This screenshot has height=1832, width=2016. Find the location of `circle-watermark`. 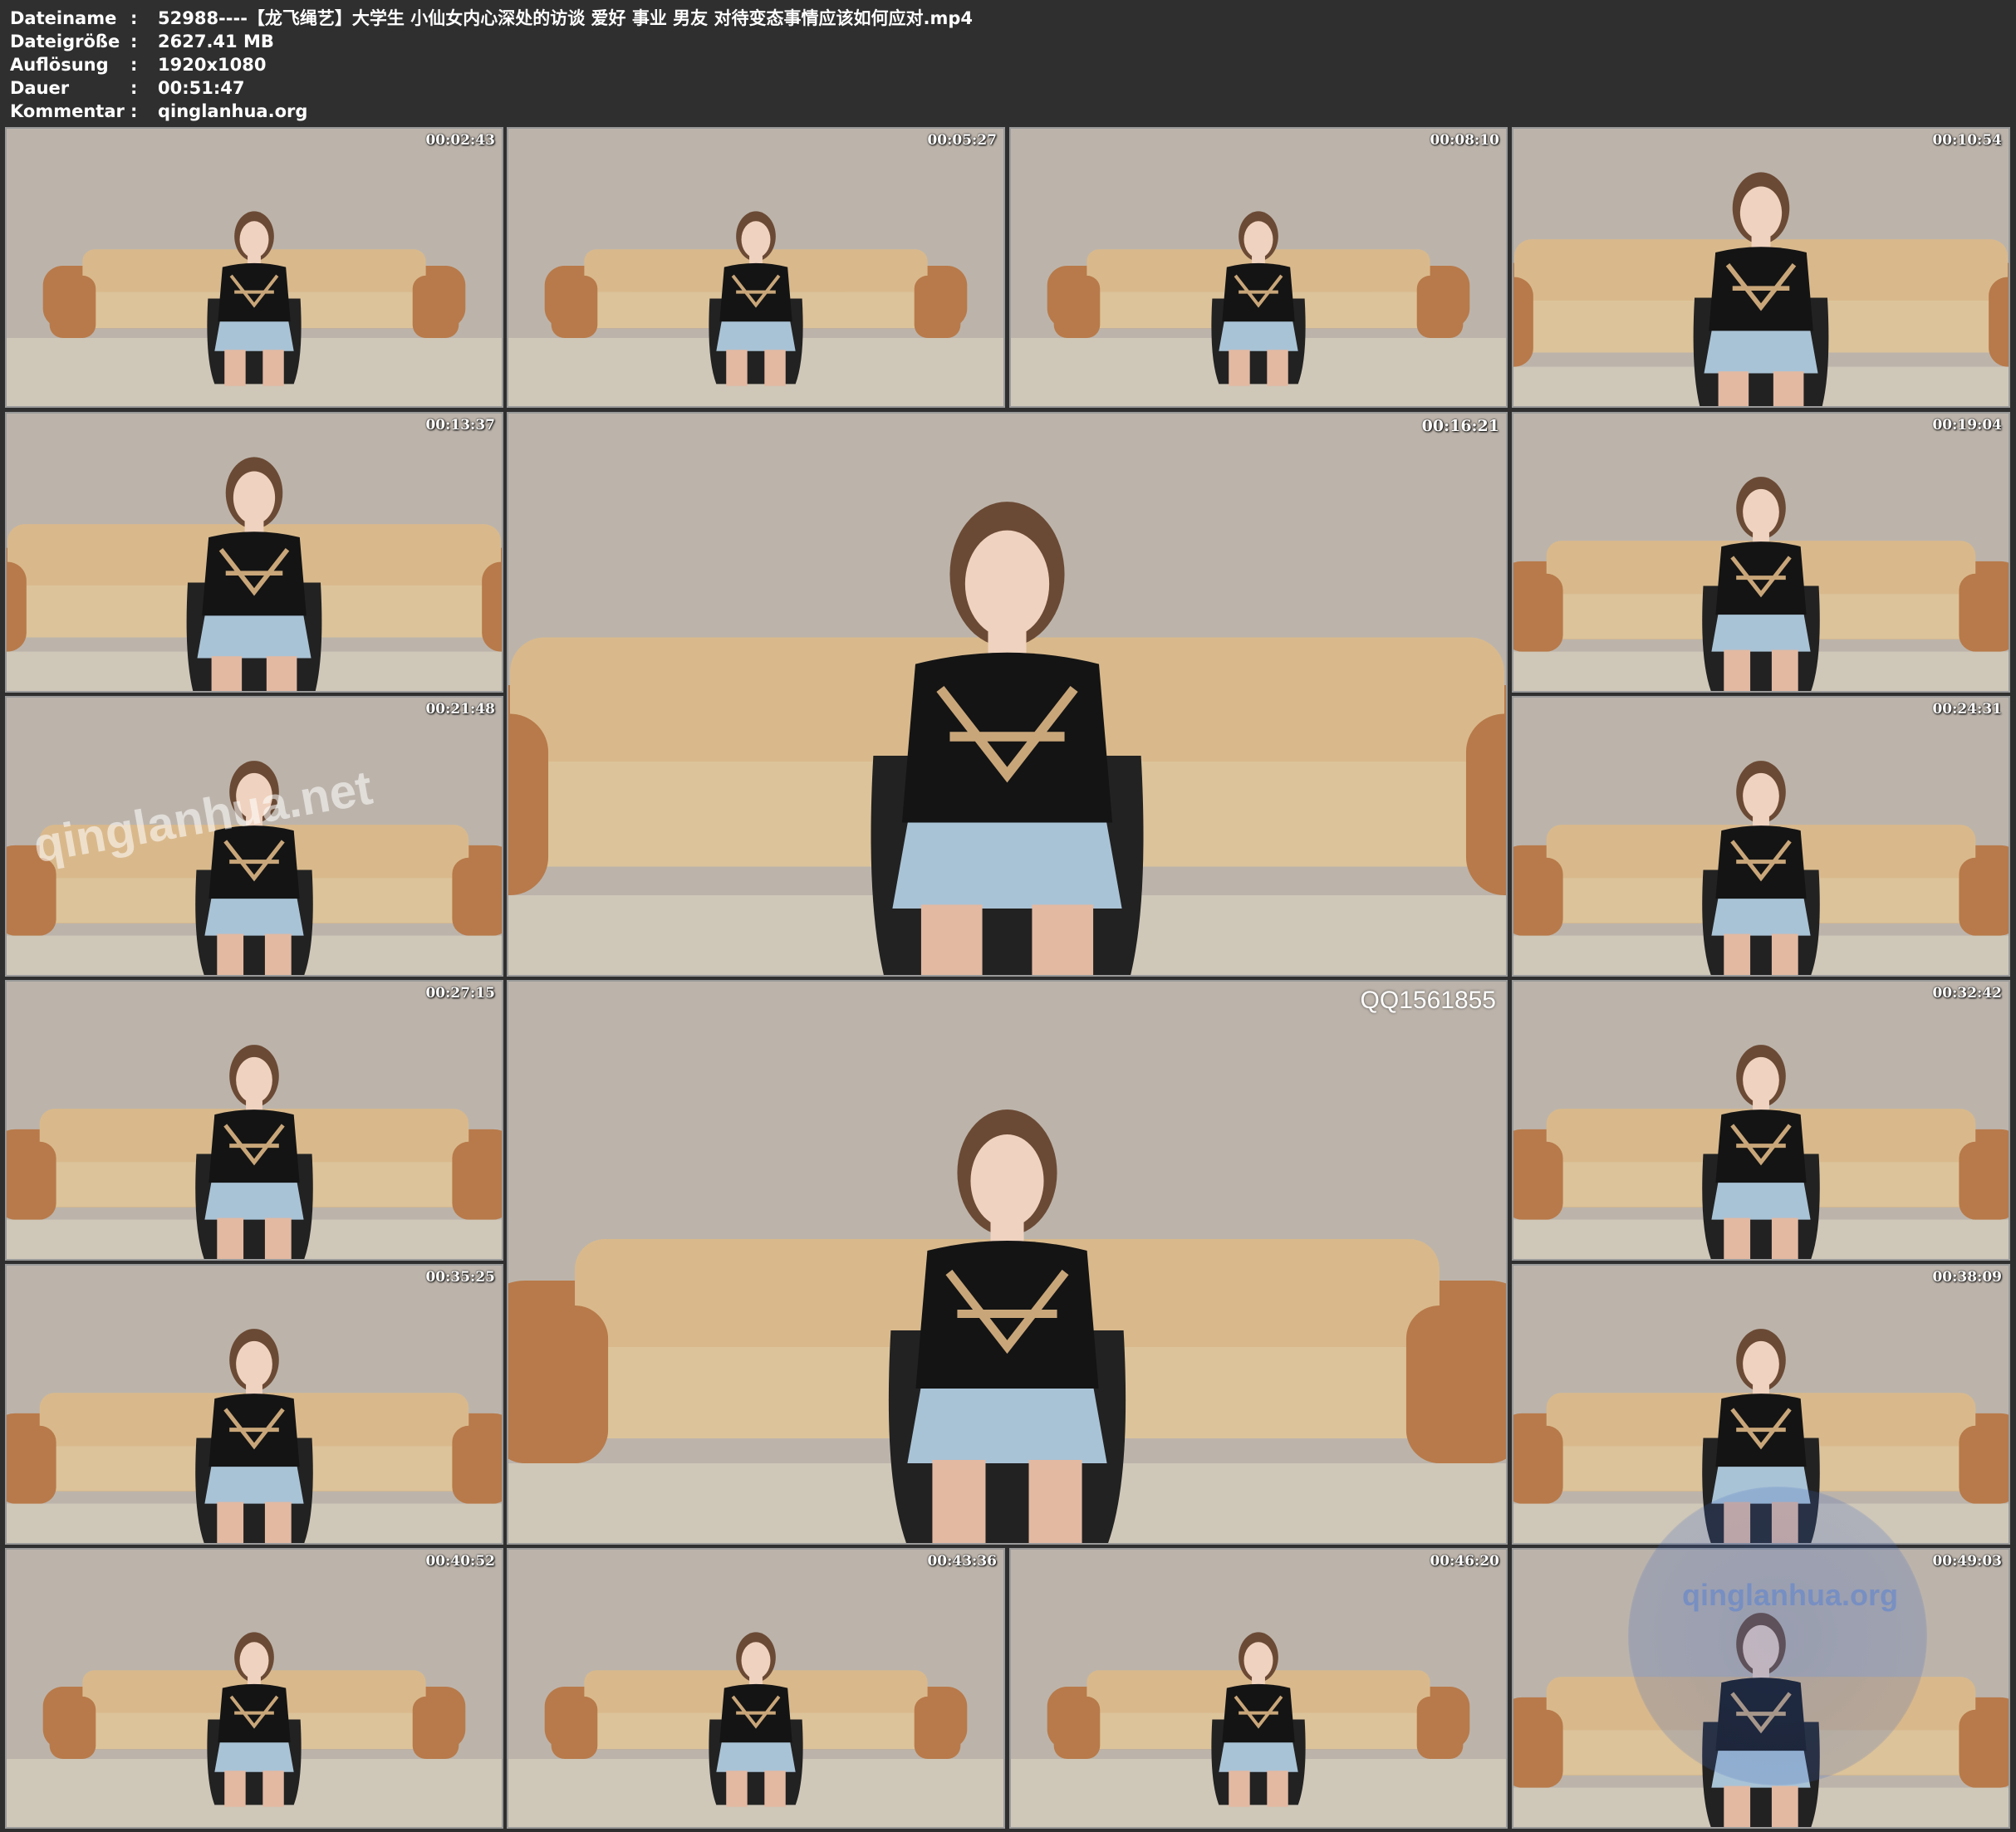

circle-watermark is located at coordinates (1777, 1636).